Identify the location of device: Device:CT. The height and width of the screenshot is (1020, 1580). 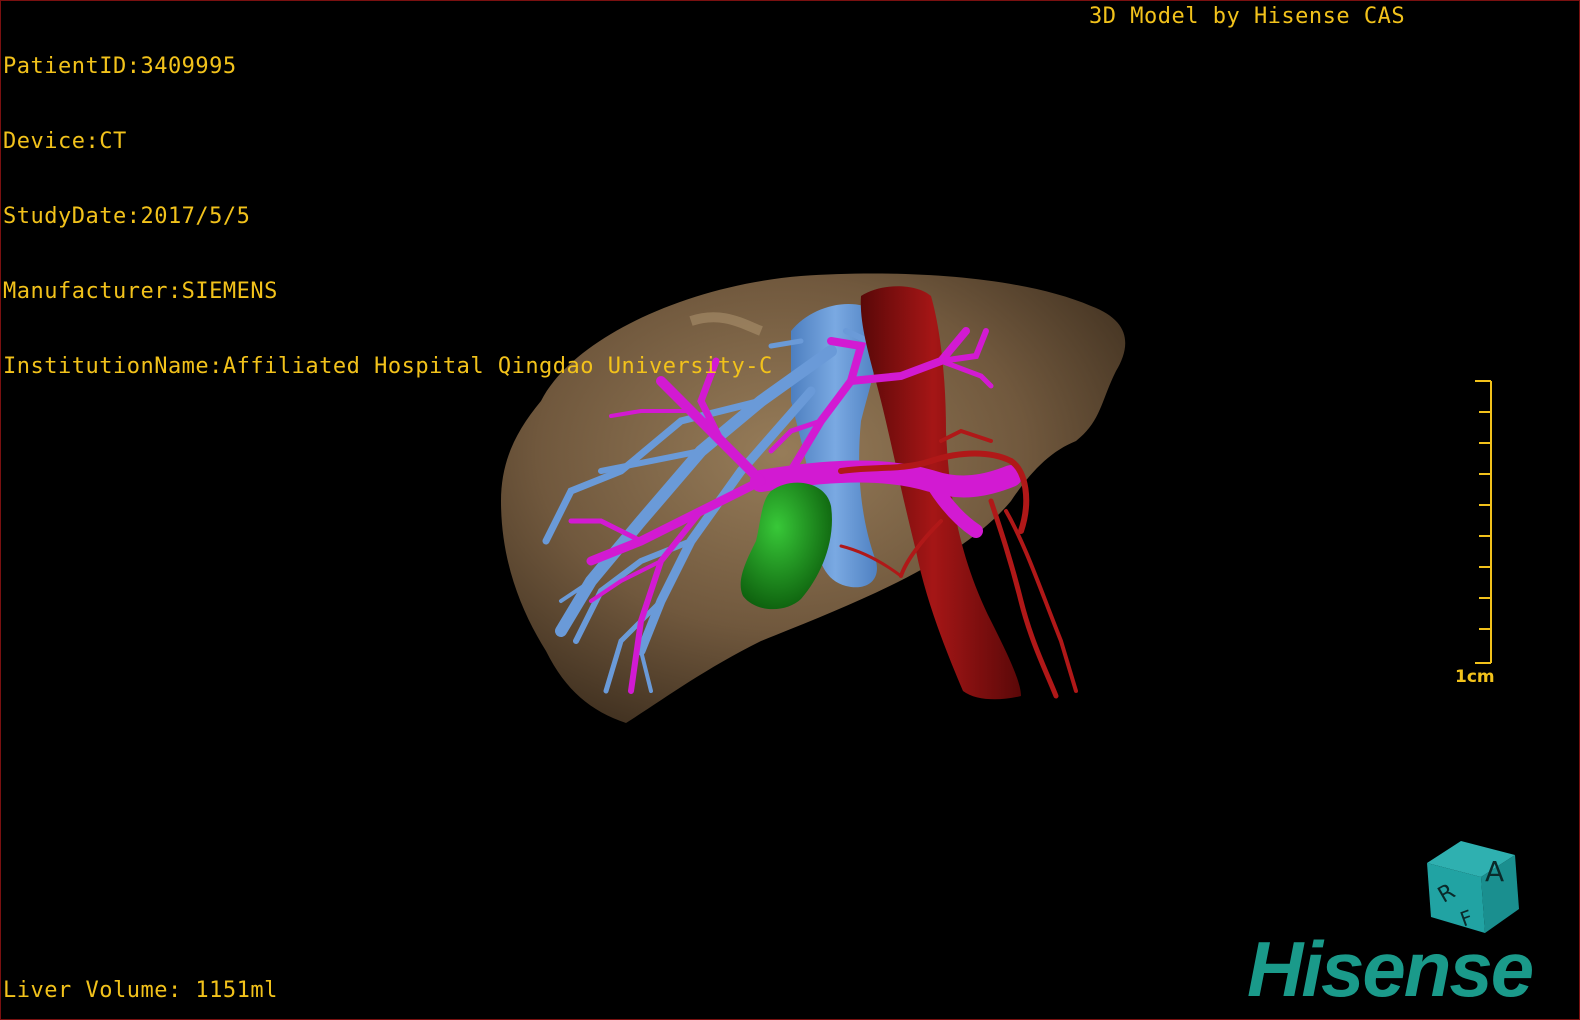
(65, 141).